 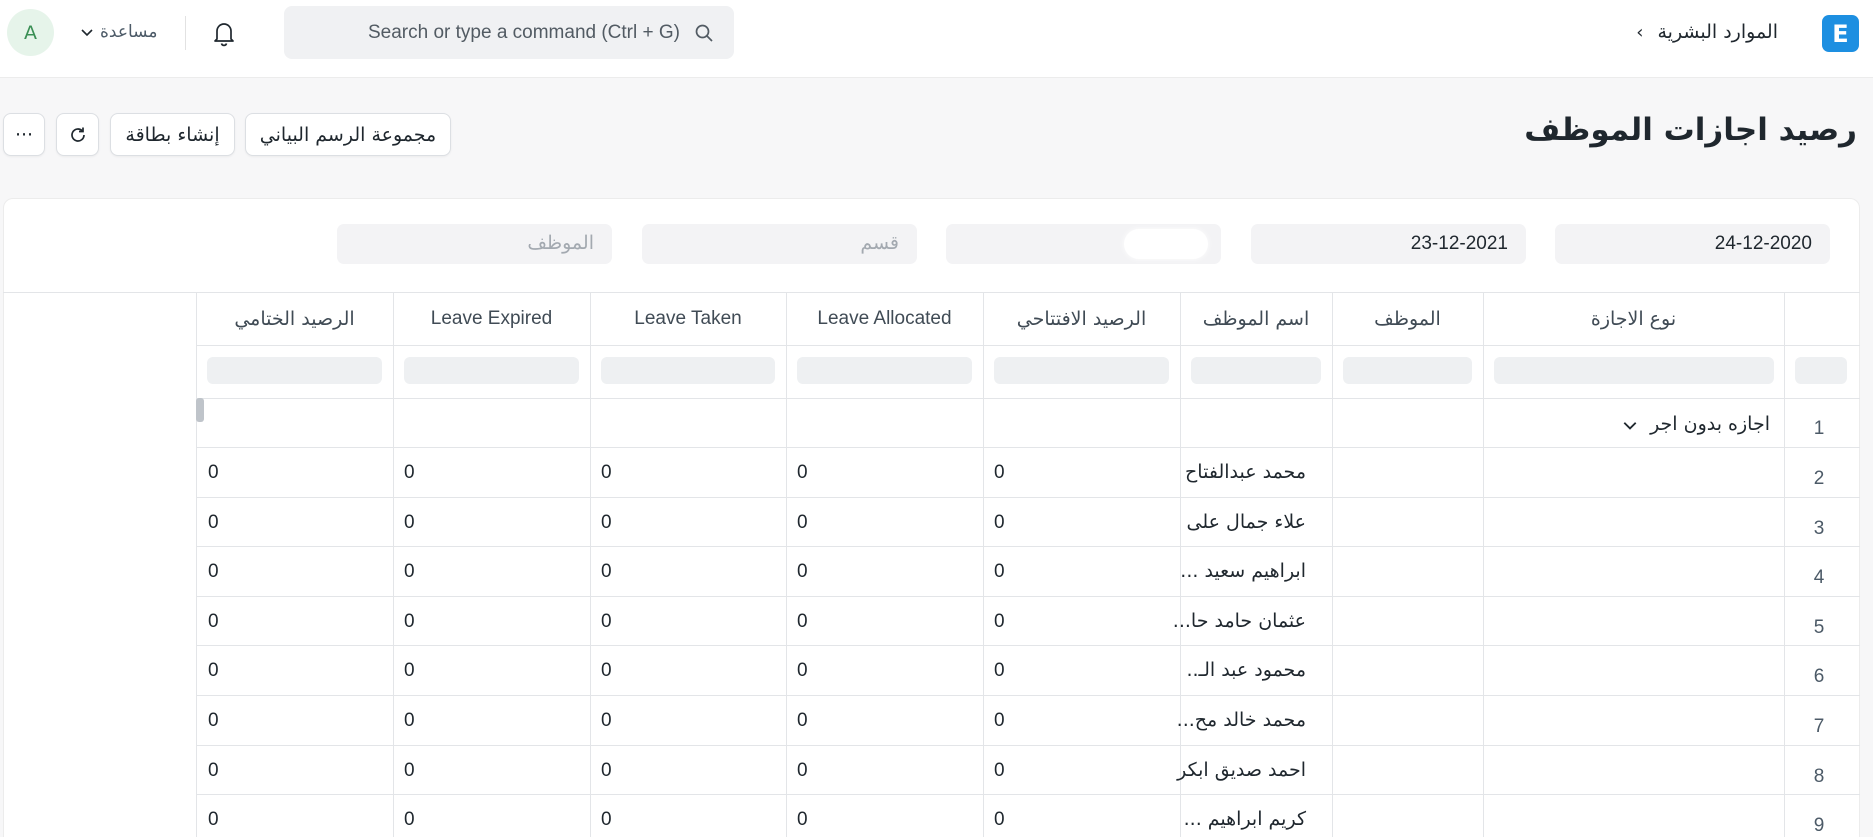 I want to click on page-title: رصيد اجازات الموظف, so click(x=1690, y=130).